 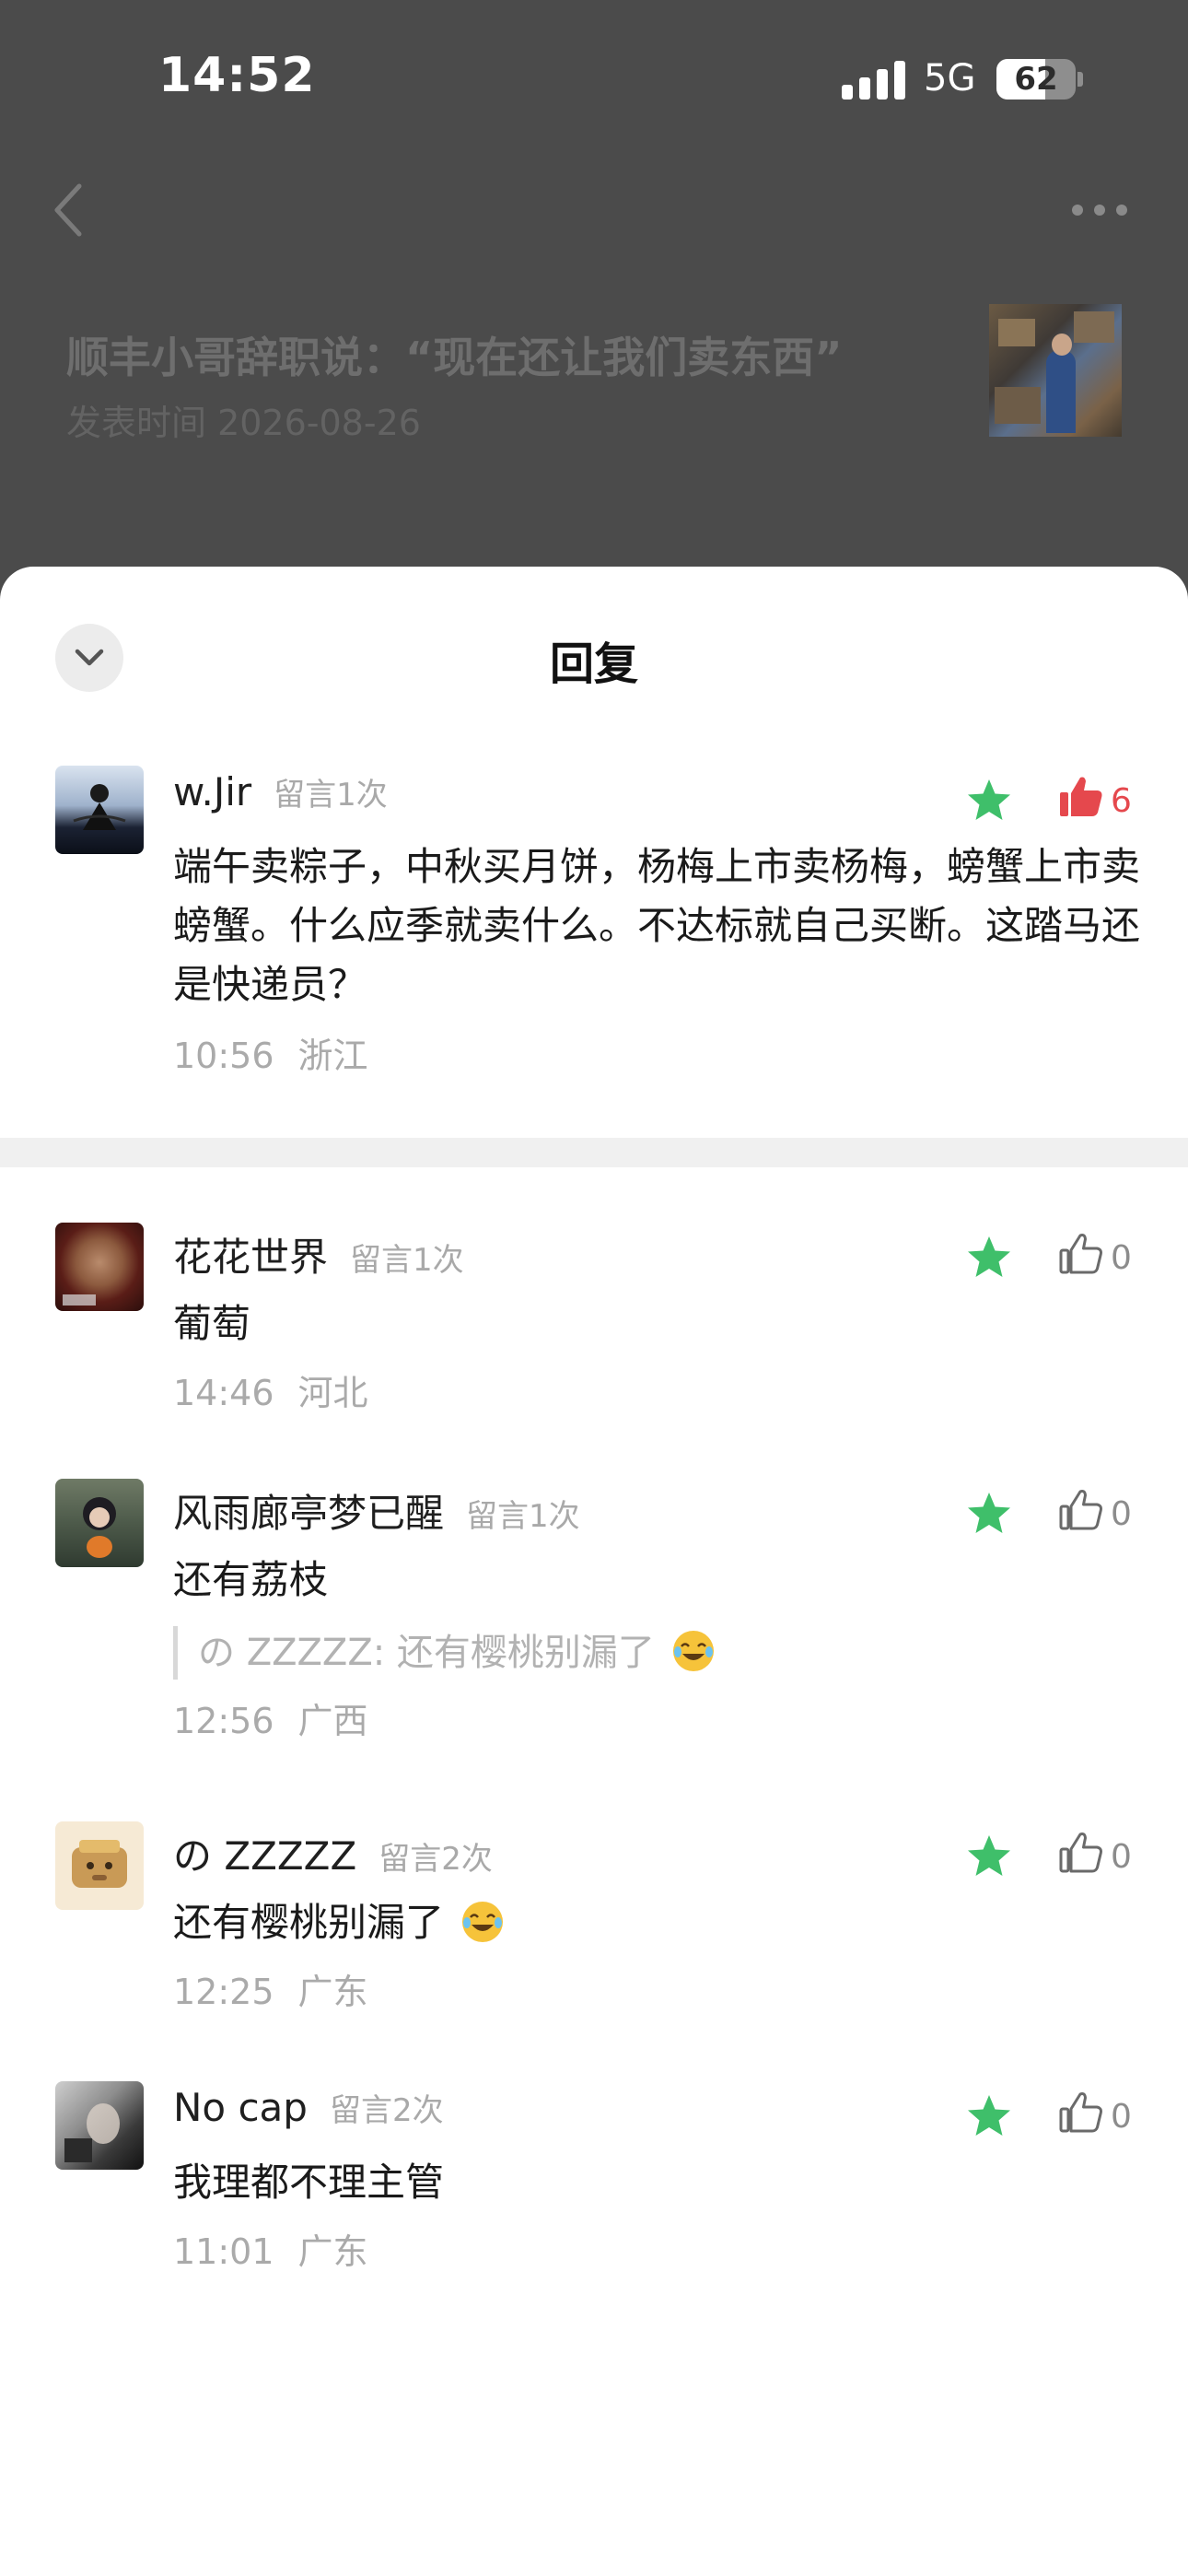 What do you see at coordinates (68, 211) in the screenshot?
I see `chevron-left-icon` at bounding box center [68, 211].